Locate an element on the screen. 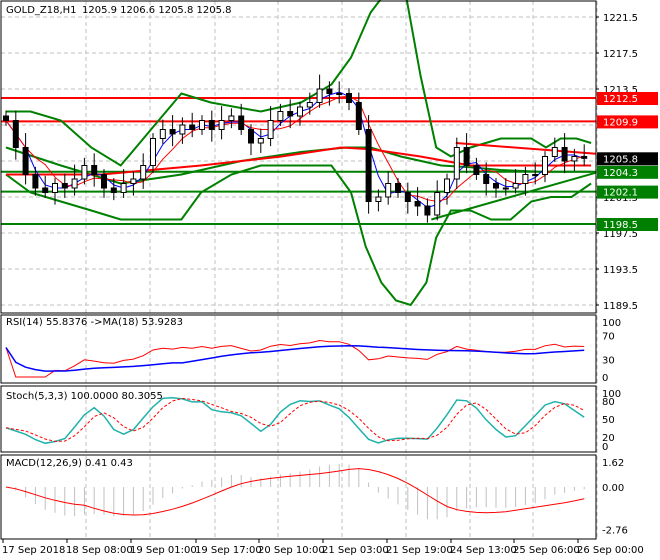  stoch-label: Stoch(5,3,3) 100.0000 80.3055 is located at coordinates (84, 396).